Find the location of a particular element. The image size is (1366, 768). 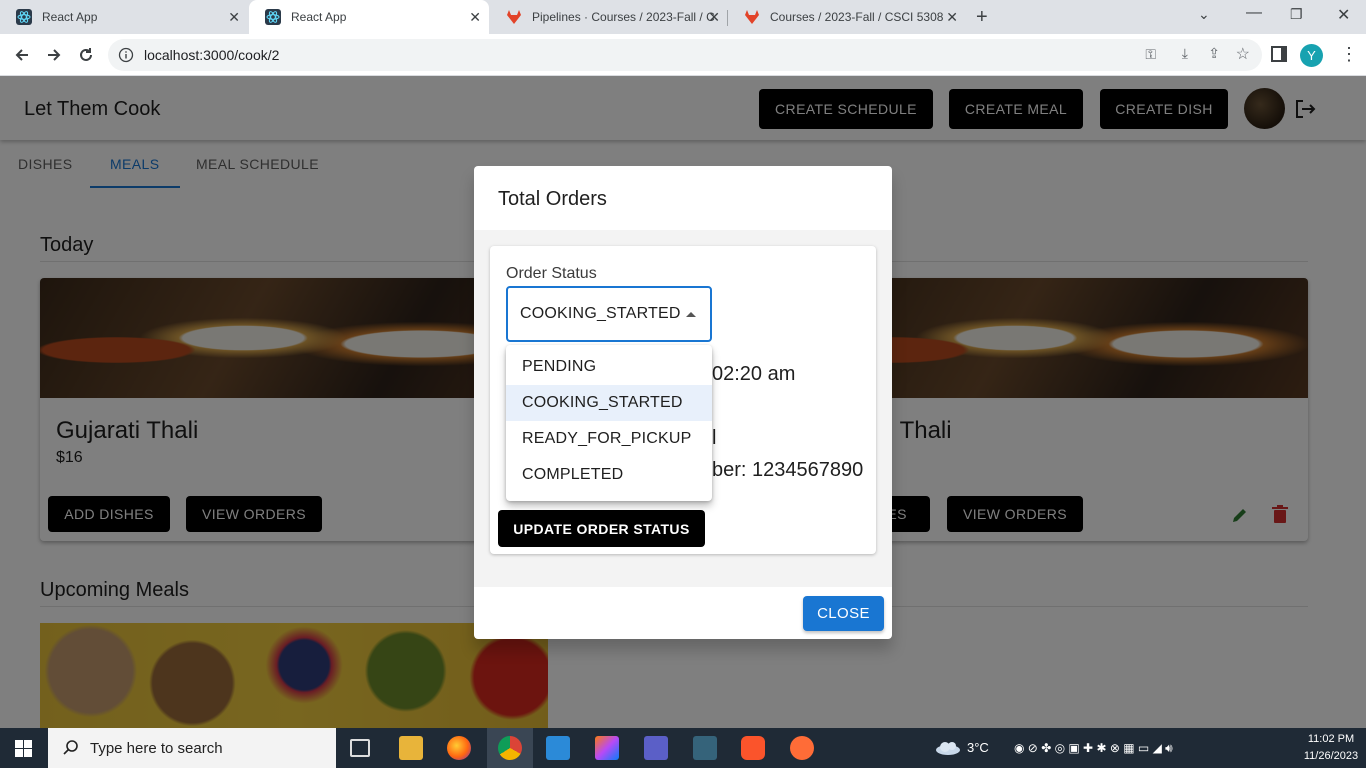

vscode-icon is located at coordinates (558, 748).